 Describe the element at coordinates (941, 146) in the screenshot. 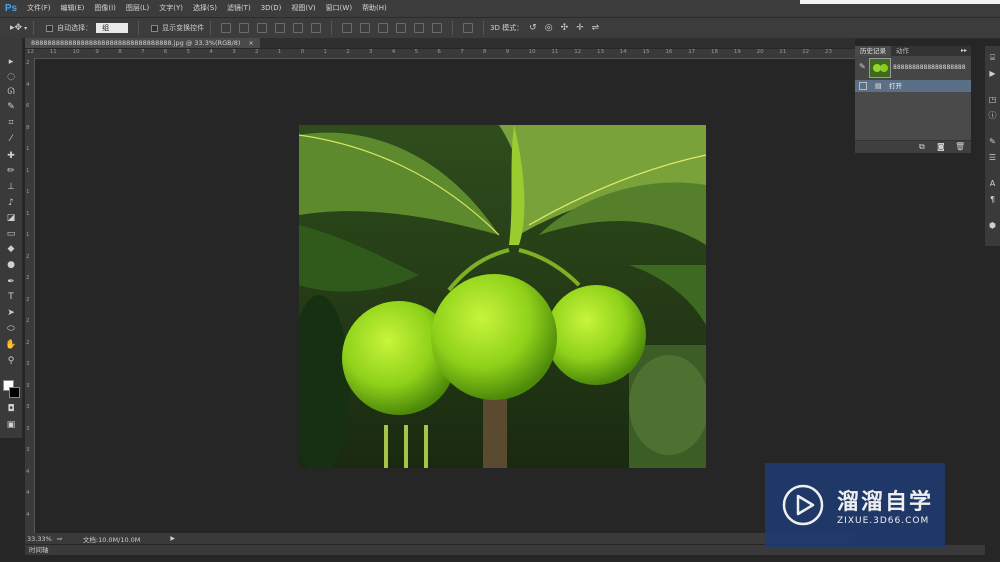

I see `camera-icon: ◙` at that location.